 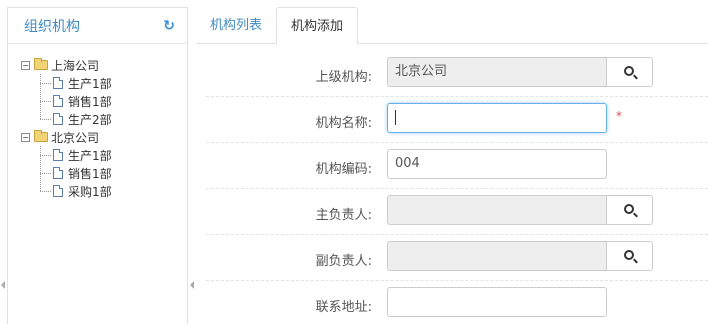 I want to click on parent-org-search-button, so click(x=629, y=72).